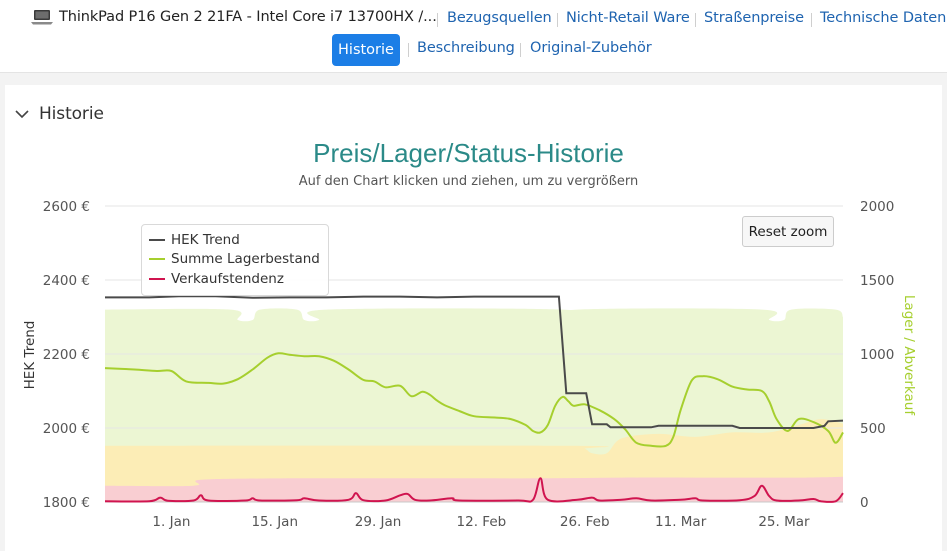 The height and width of the screenshot is (551, 947). I want to click on legend-item-verkaufstendenz: Verkaufstendenz, so click(216, 279).